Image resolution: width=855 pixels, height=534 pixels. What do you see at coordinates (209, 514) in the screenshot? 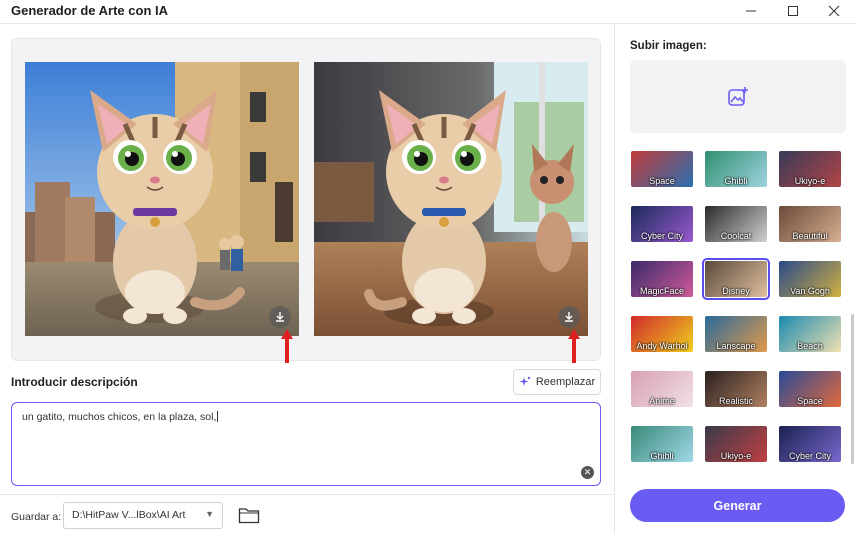
I see `chevron-down-icon: ▼` at bounding box center [209, 514].